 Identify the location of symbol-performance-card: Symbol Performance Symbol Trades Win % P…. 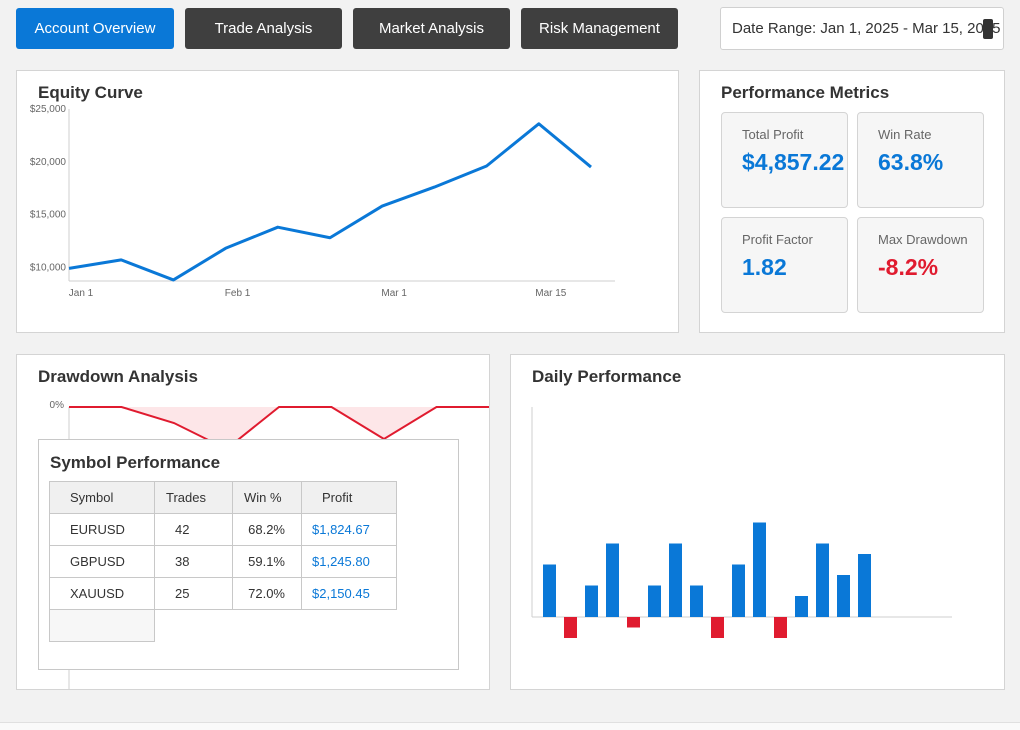
(248, 554).